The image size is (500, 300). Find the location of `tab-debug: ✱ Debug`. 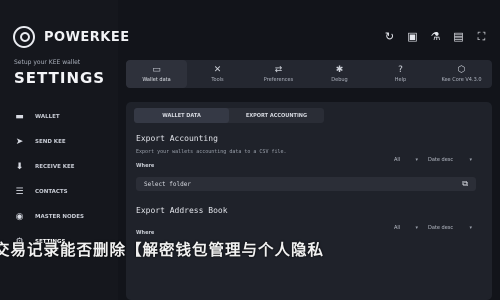

tab-debug: ✱ Debug is located at coordinates (339, 74).